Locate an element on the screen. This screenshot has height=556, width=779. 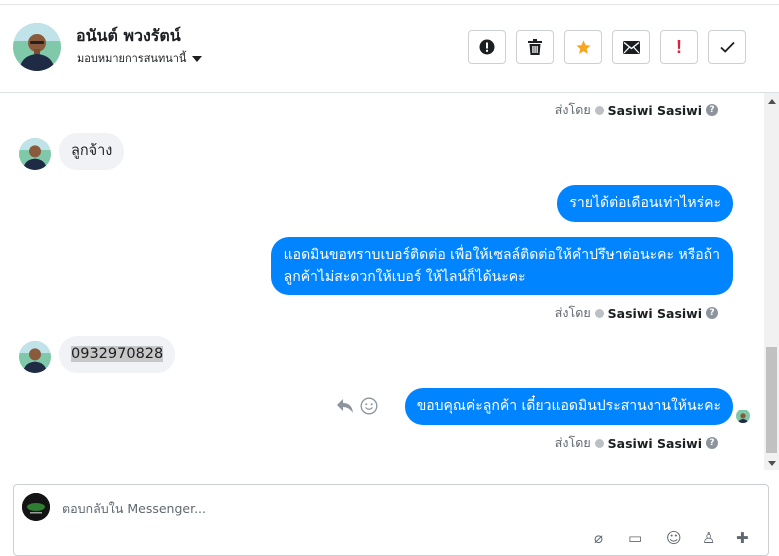
mark-done-button is located at coordinates (727, 47).